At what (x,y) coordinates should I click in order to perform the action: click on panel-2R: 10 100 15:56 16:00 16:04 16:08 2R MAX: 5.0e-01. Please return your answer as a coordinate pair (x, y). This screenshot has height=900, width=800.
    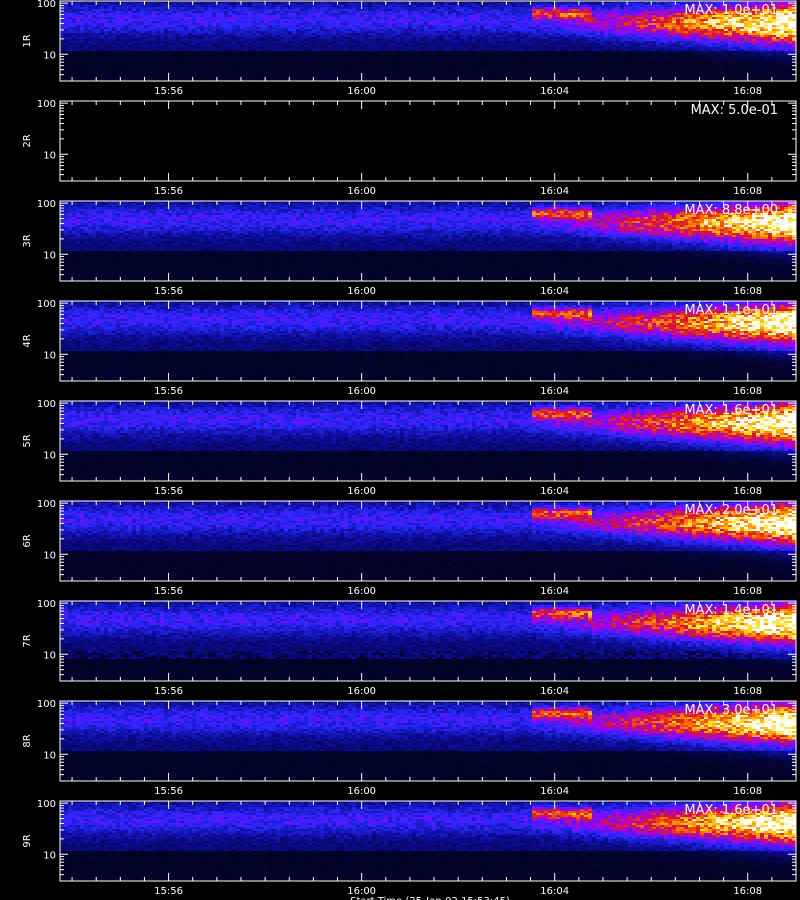
    Looking at the image, I should click on (409, 148).